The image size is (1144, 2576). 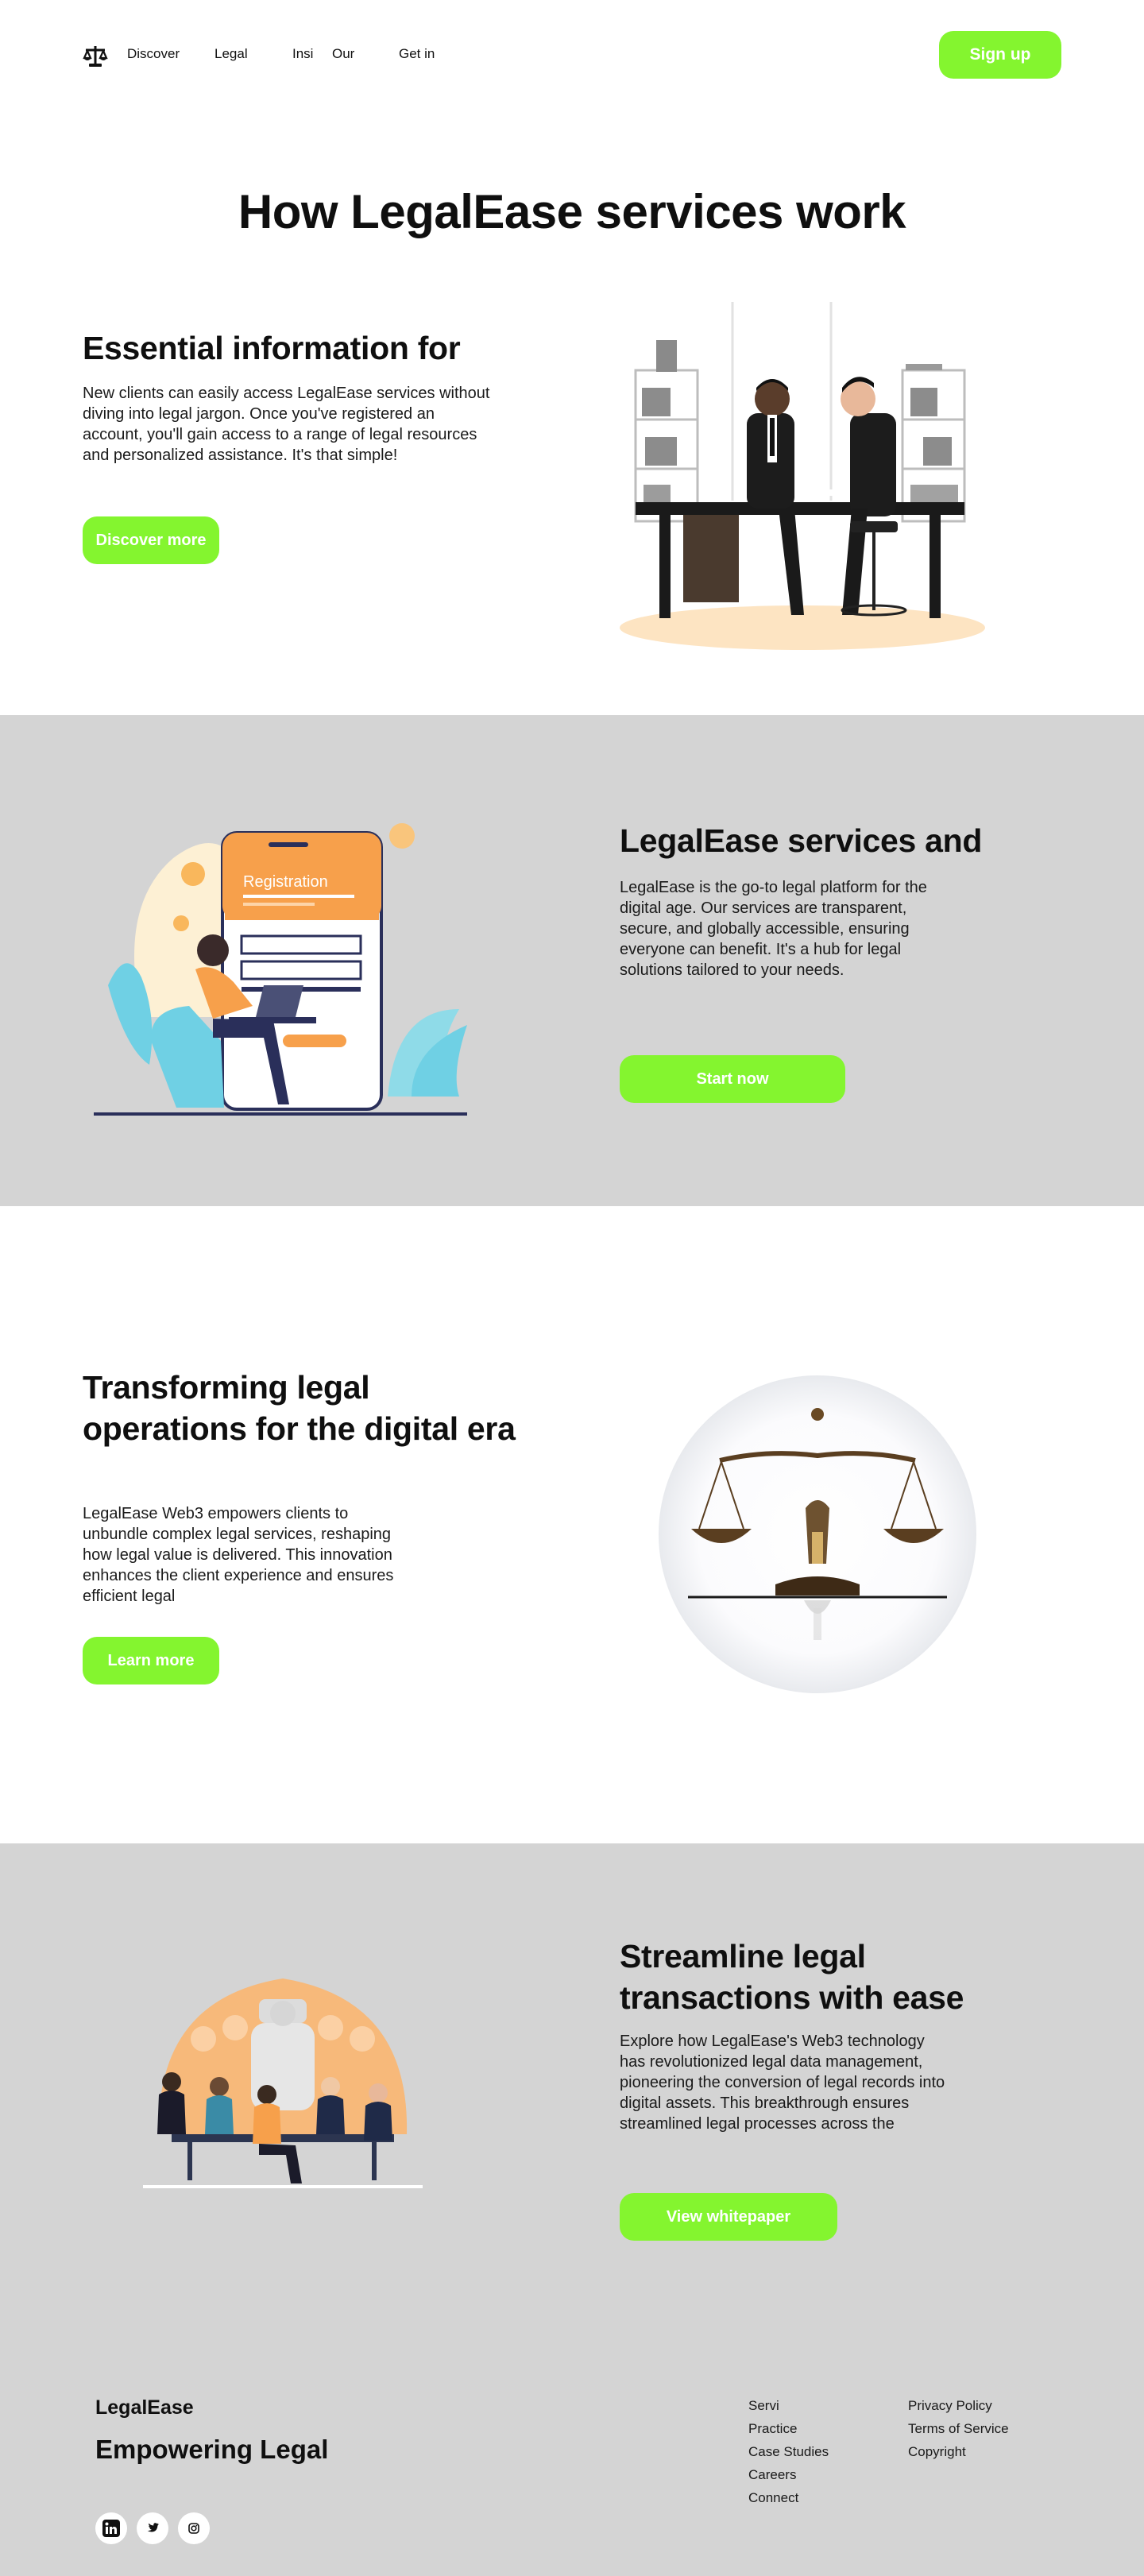 What do you see at coordinates (732, 1079) in the screenshot?
I see `start-now-button: Start now` at bounding box center [732, 1079].